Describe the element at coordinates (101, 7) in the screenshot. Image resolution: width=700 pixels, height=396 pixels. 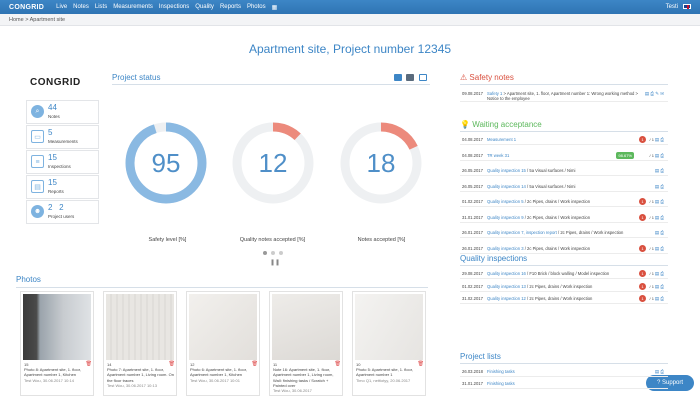
I see `nav-lists: Lists` at that location.